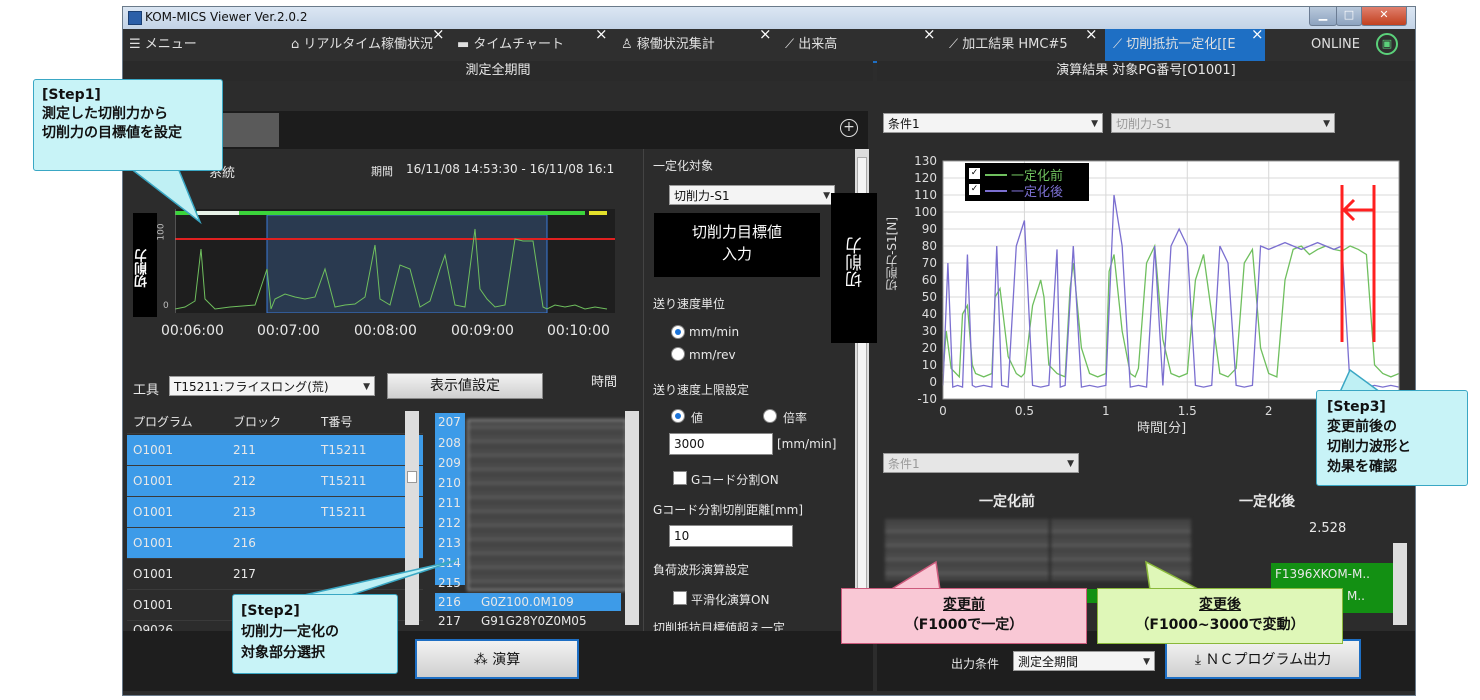 The height and width of the screenshot is (700, 1480). I want to click on step3-pointer, so click(1360, 380).